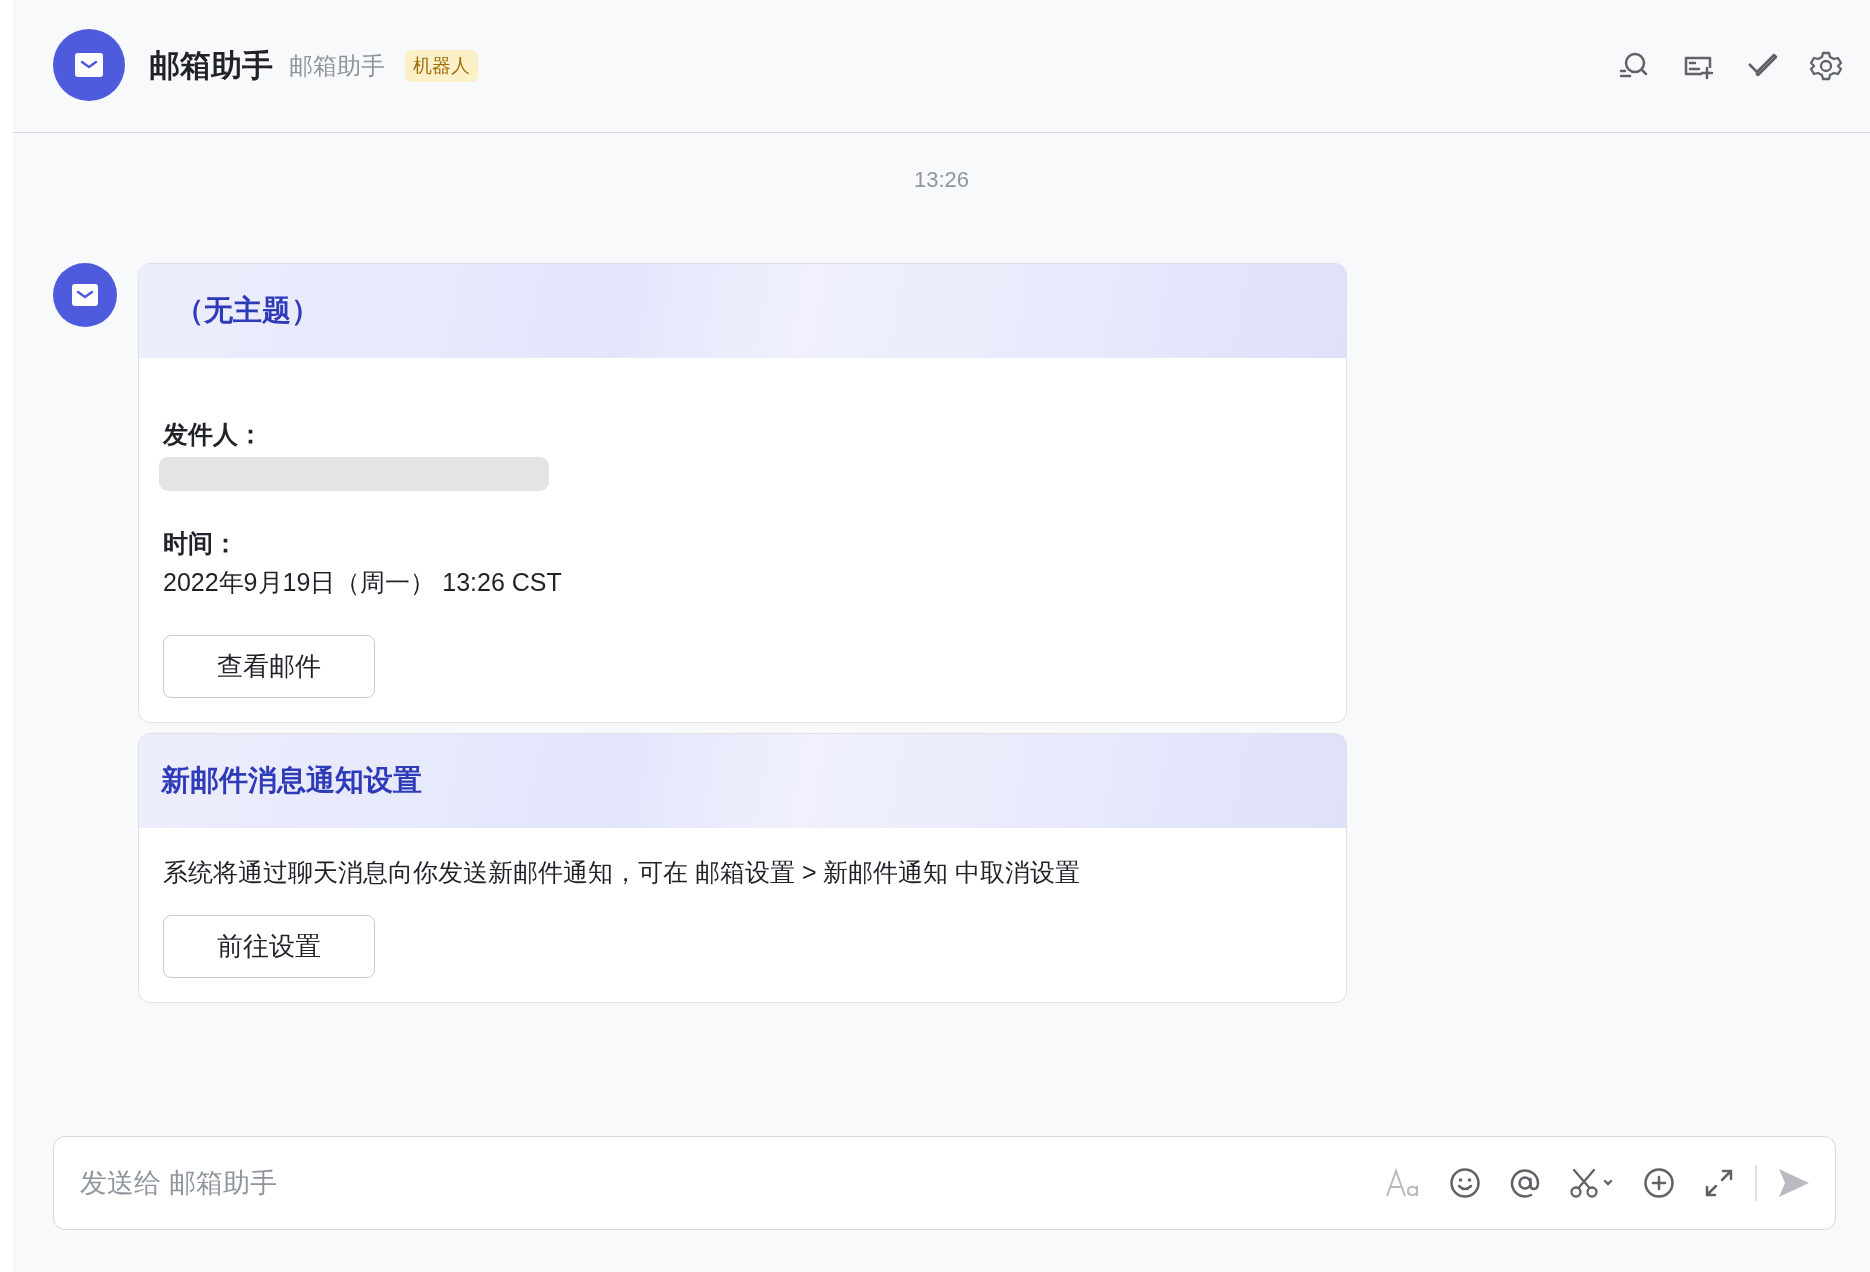  What do you see at coordinates (291, 780) in the screenshot?
I see `card-title: 新邮件消息通知设置` at bounding box center [291, 780].